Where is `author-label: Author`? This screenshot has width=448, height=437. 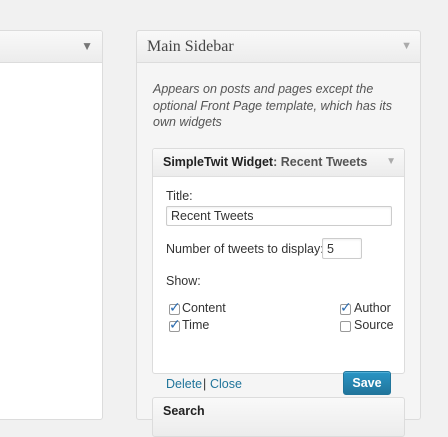
author-label: Author is located at coordinates (372, 308).